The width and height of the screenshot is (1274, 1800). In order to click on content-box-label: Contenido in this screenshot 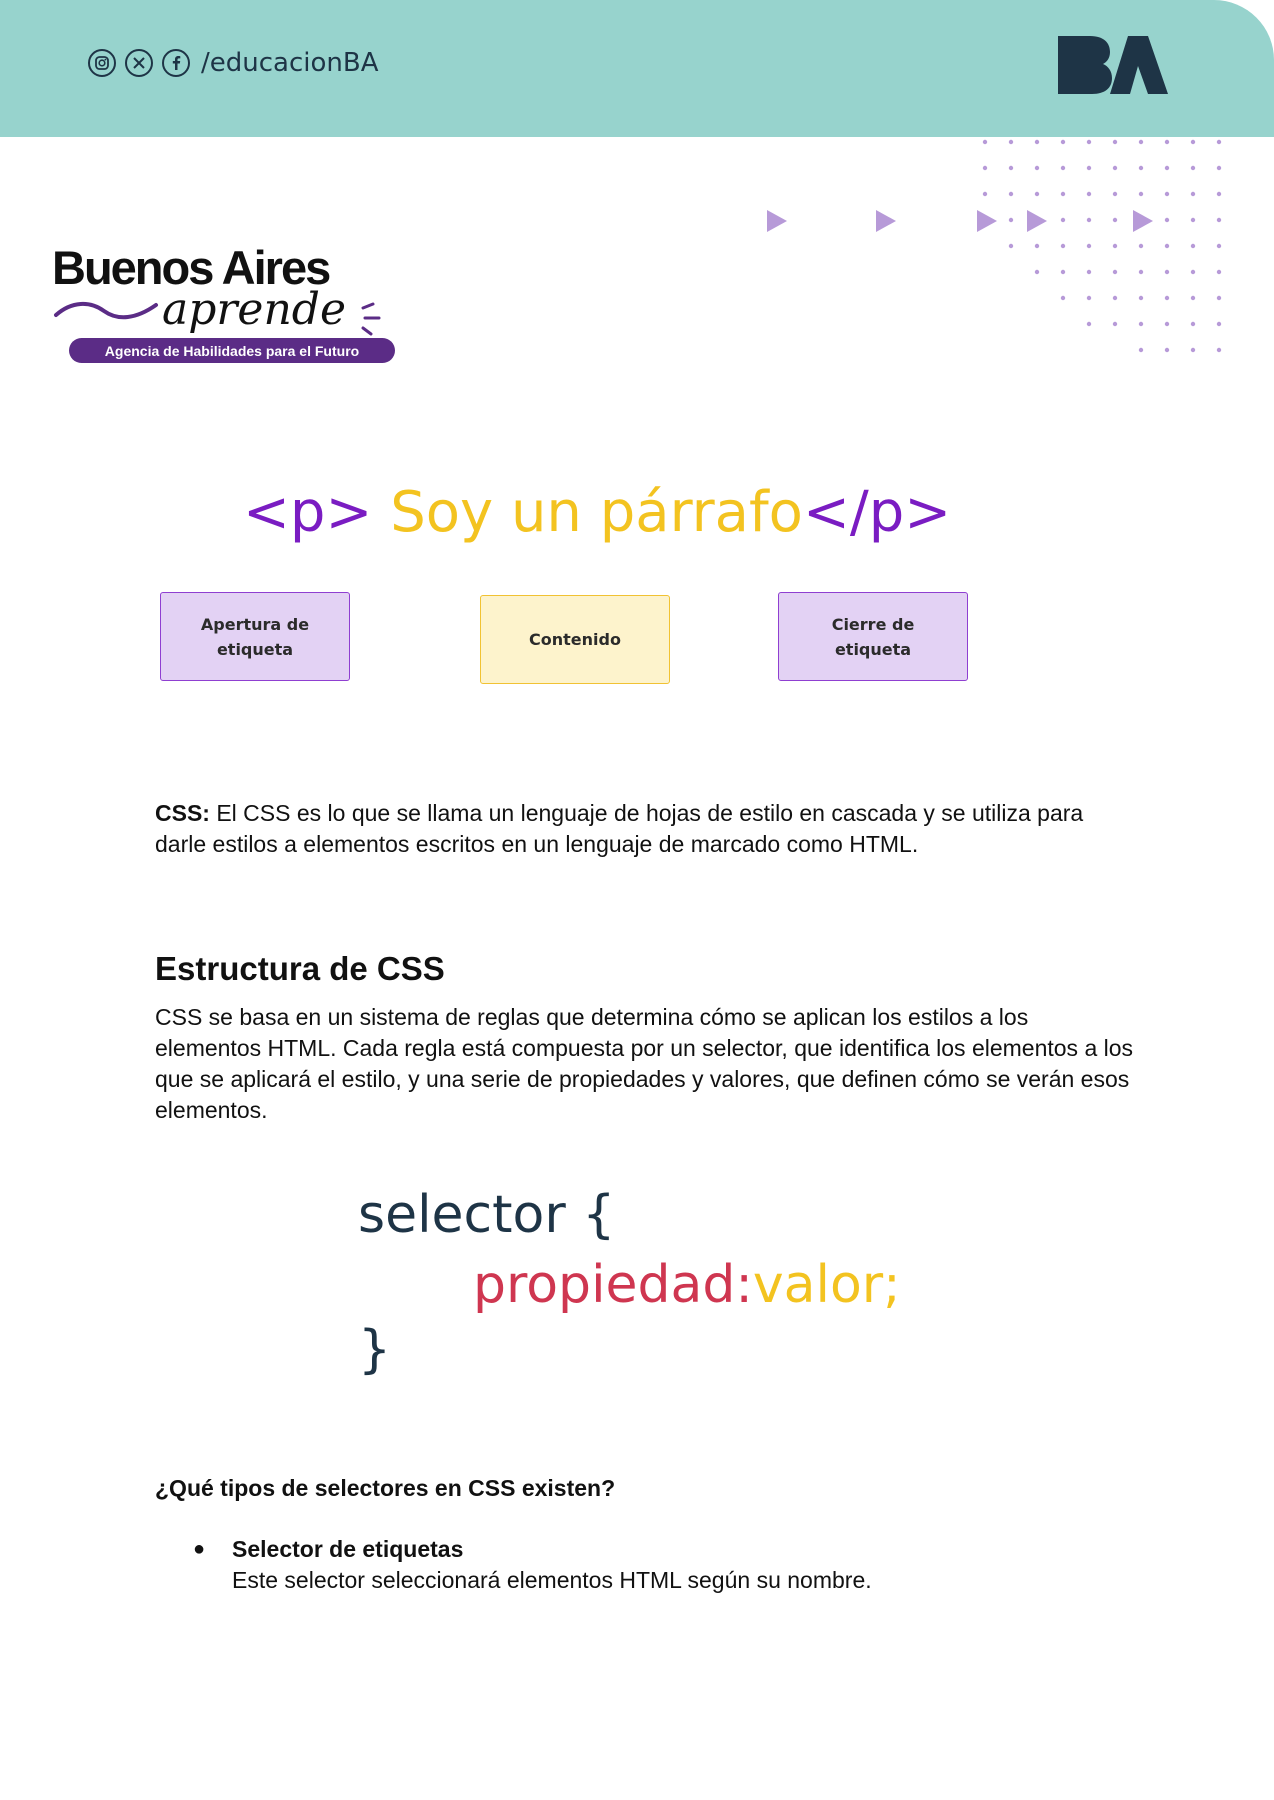, I will do `click(575, 639)`.